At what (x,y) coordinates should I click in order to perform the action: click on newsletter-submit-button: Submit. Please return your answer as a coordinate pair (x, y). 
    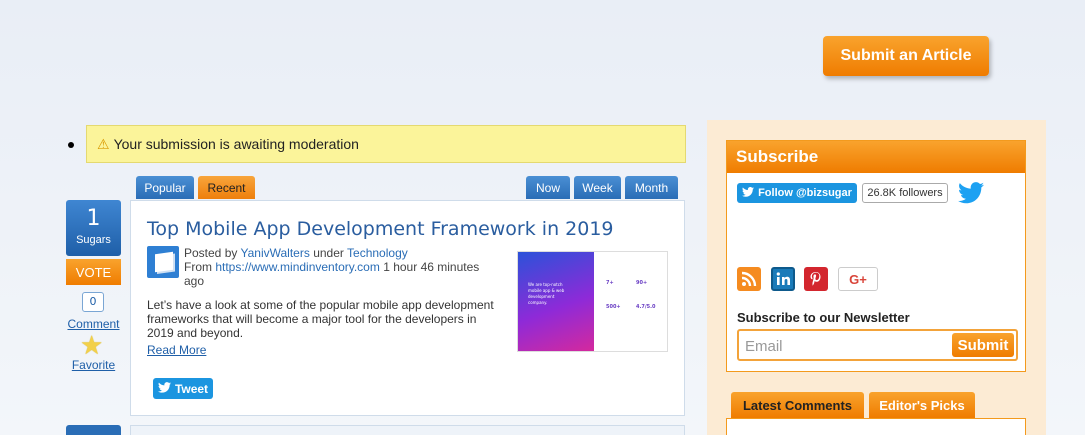
    Looking at the image, I should click on (983, 345).